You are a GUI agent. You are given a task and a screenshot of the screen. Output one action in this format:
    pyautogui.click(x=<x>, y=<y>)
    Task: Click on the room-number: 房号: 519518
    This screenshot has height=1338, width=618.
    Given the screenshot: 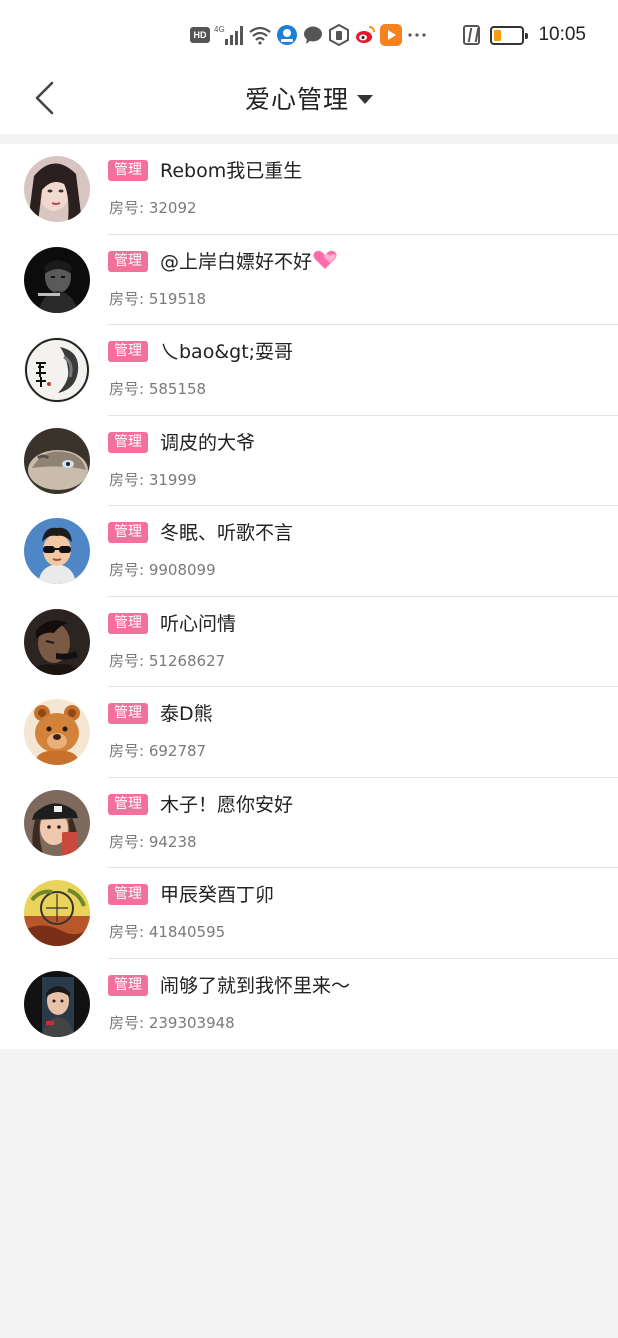 What is the action you would take?
    pyautogui.click(x=158, y=298)
    